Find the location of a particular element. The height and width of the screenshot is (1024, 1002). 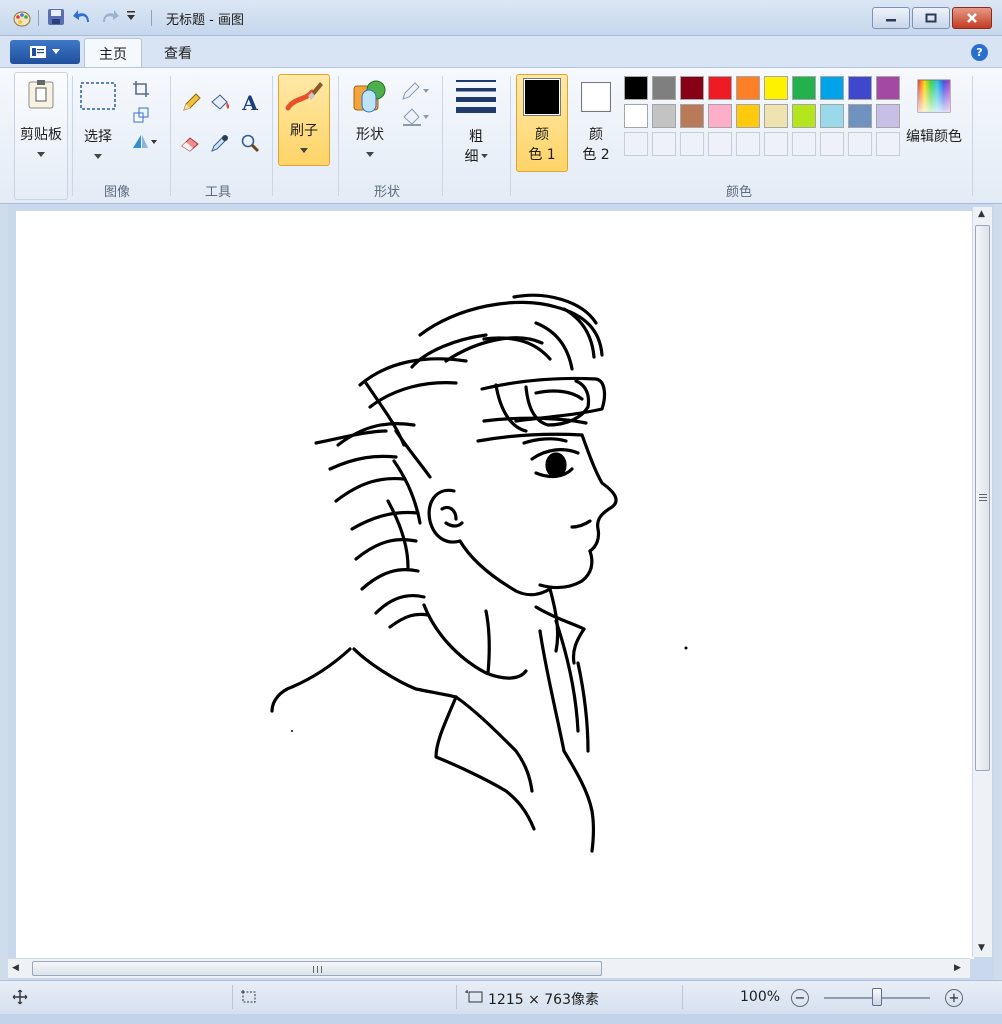

select-button: 选择 is located at coordinates (98, 120).